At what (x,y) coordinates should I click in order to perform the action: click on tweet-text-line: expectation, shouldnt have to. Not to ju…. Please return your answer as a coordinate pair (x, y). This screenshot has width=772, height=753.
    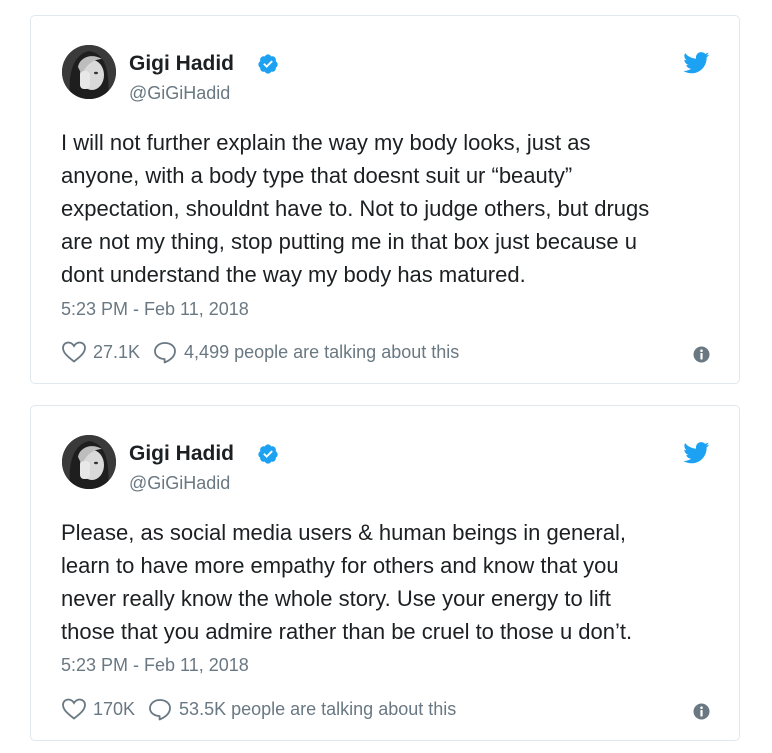
    Looking at the image, I should click on (355, 208).